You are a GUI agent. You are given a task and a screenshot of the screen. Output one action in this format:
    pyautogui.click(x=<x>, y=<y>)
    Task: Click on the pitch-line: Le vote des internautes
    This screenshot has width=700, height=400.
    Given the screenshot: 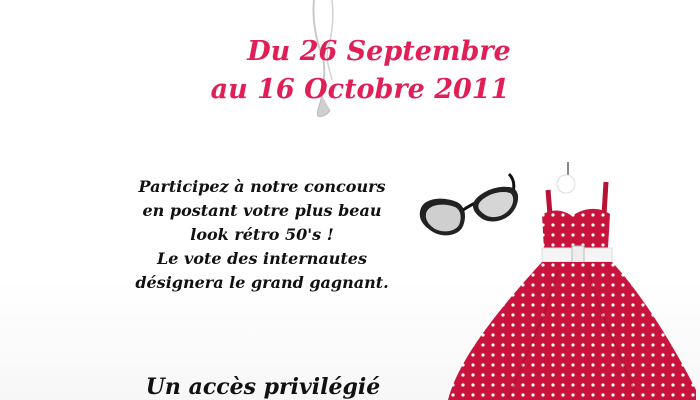 What is the action you would take?
    pyautogui.click(x=262, y=258)
    